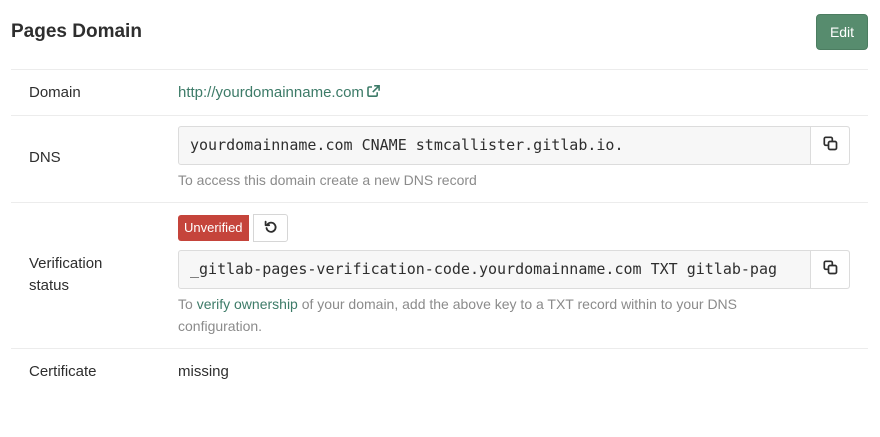 This screenshot has height=437, width=880. I want to click on dns-label: DNS, so click(45, 157).